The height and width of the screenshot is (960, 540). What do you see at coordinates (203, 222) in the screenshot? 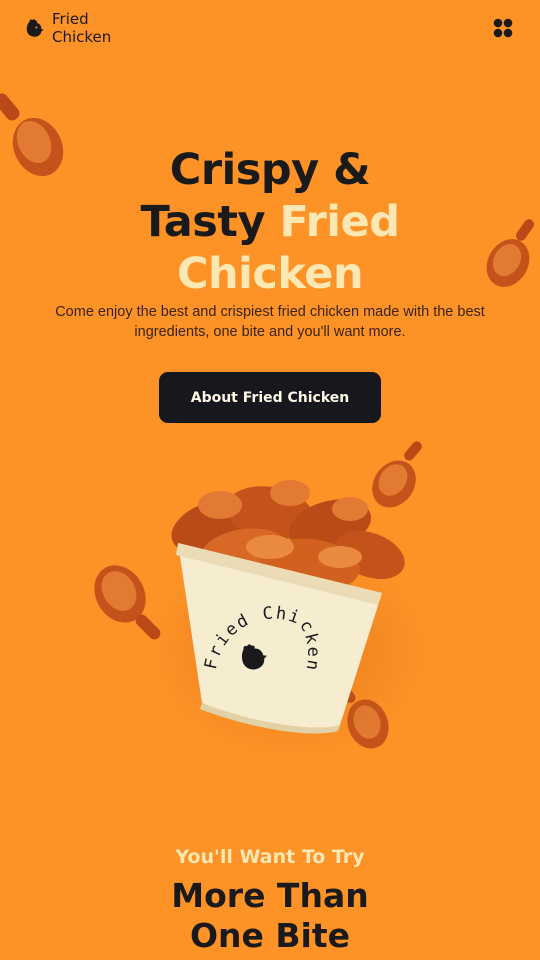
I see `hero-title-line2-dark: Tasty` at bounding box center [203, 222].